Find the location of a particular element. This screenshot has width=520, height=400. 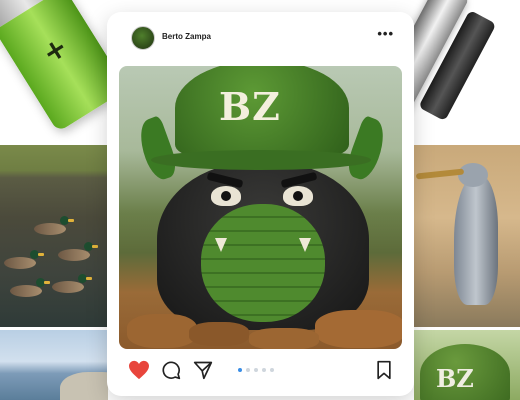

horn-left is located at coordinates (157, 149).